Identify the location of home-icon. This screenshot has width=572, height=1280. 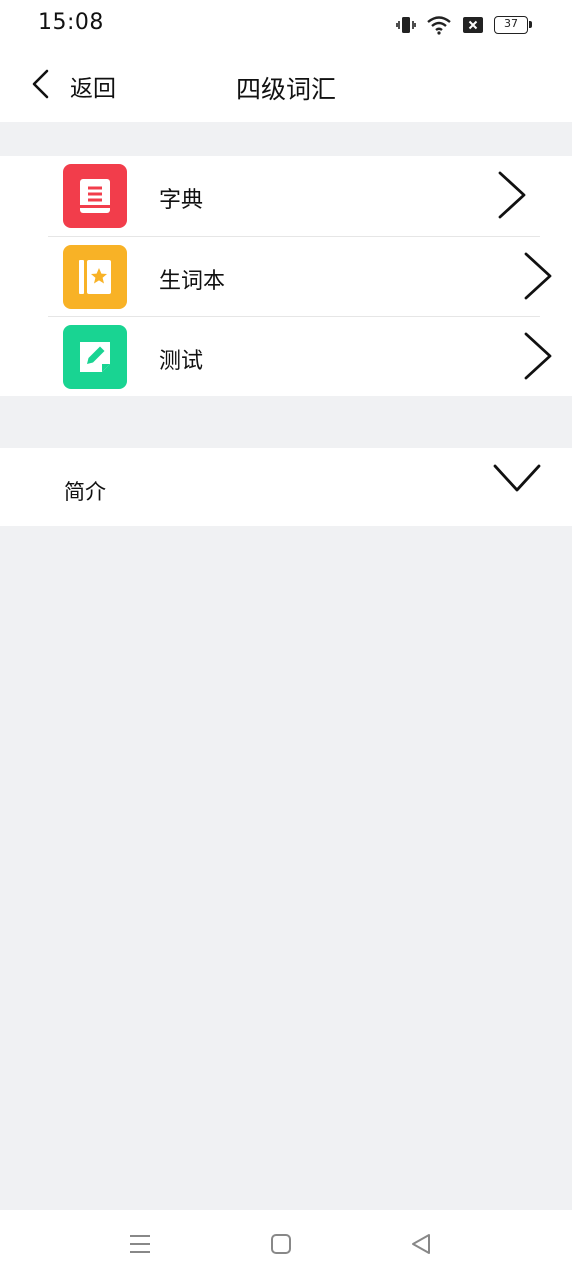
(281, 1246).